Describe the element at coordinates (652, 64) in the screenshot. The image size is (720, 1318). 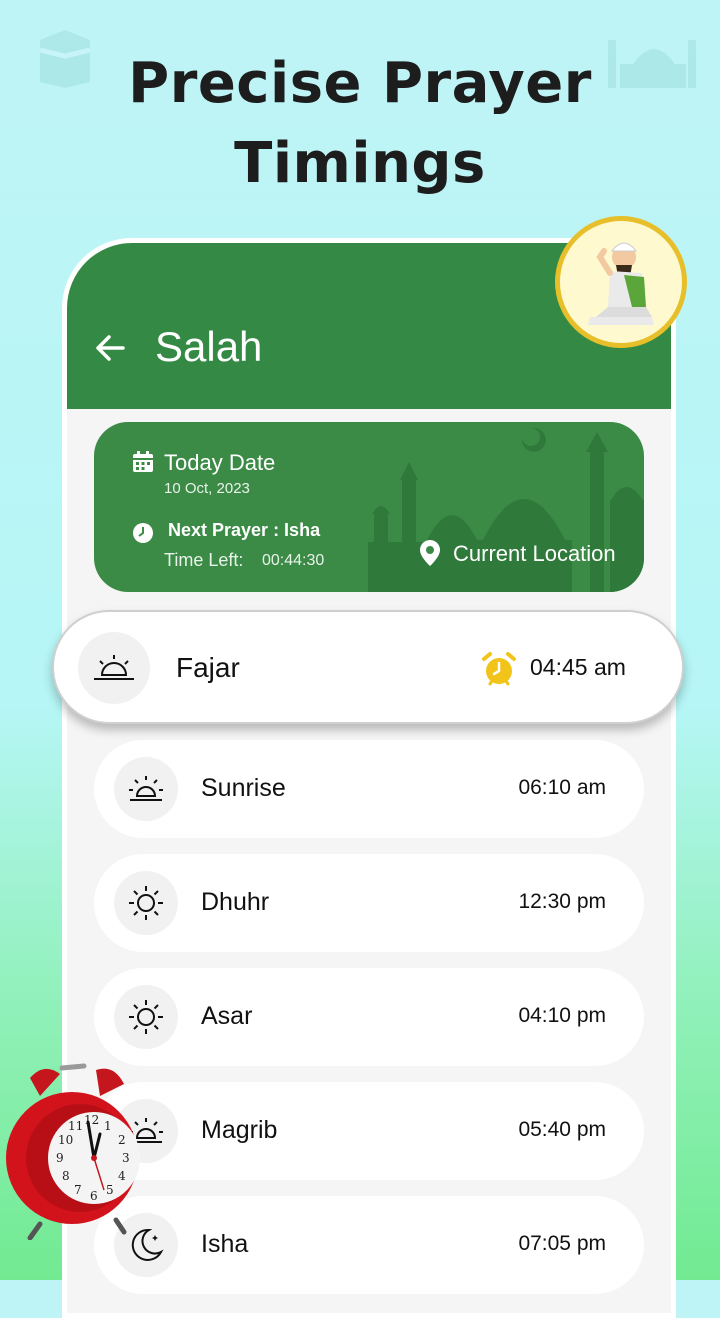
I see `mosque-silhouette-icon` at that location.